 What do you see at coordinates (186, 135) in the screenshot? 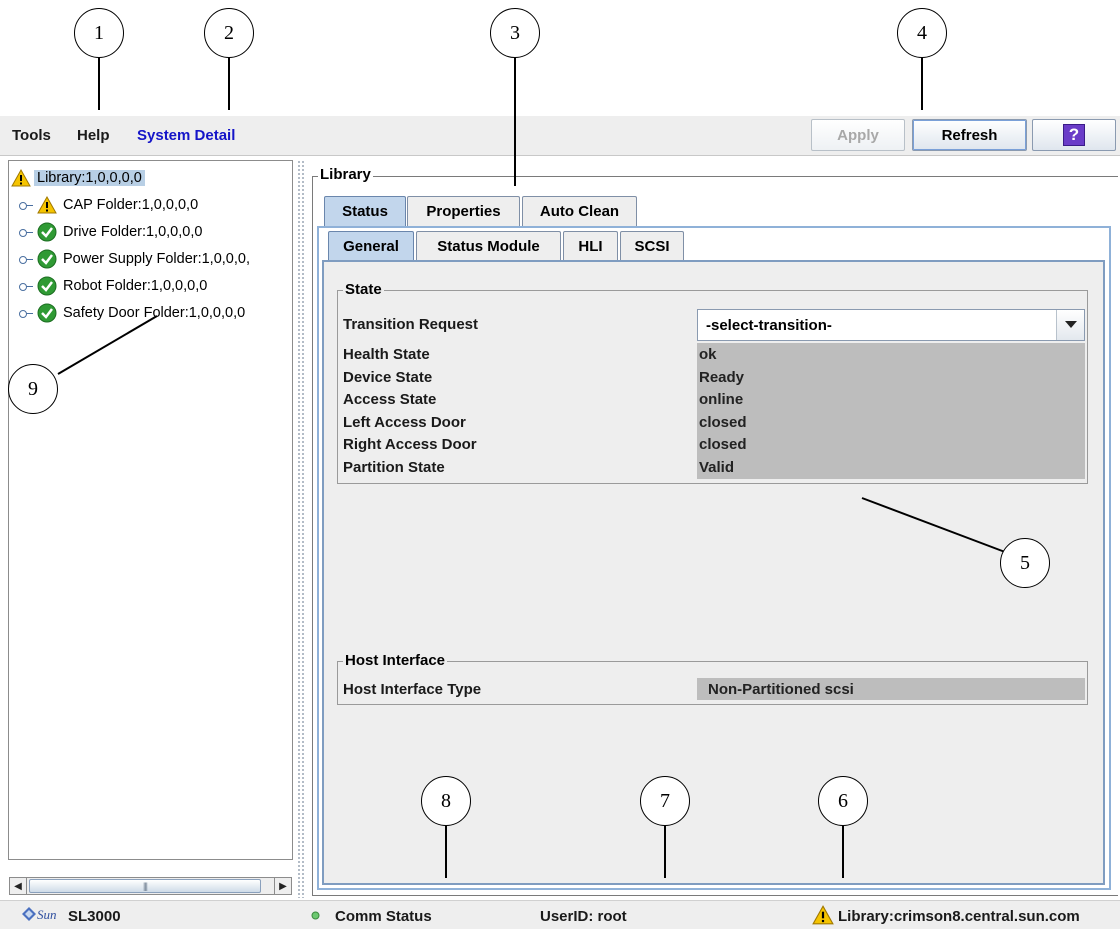
I see `menu-system-detail: System Detail` at bounding box center [186, 135].